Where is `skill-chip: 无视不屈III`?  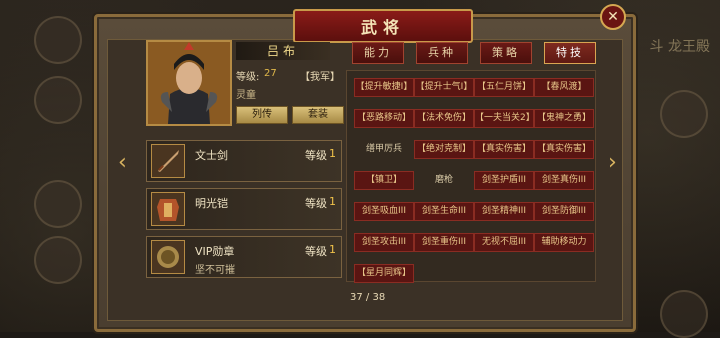 skill-chip: 无视不屈III is located at coordinates (504, 242).